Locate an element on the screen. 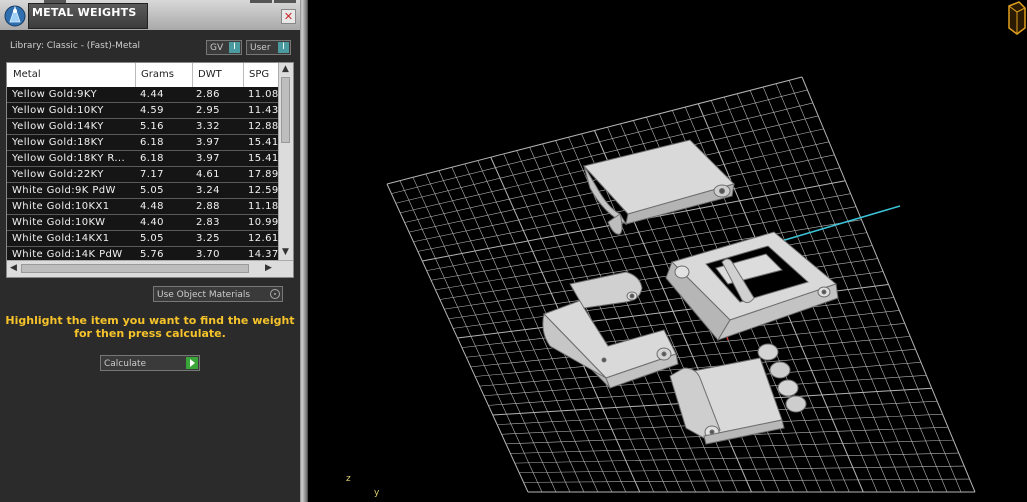  panel-splitter is located at coordinates (304, 251).